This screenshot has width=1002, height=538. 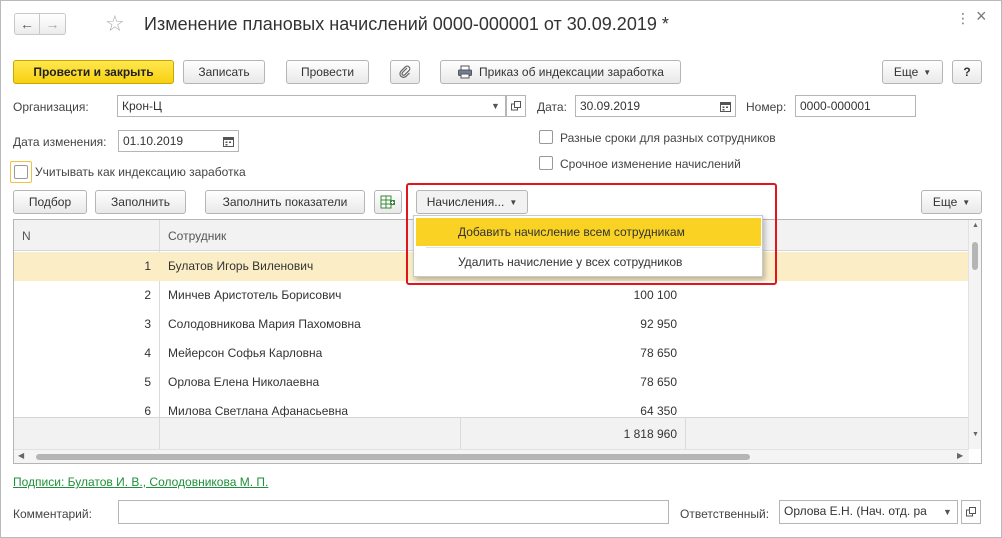 I want to click on table-more-label: Еще, so click(x=945, y=202).